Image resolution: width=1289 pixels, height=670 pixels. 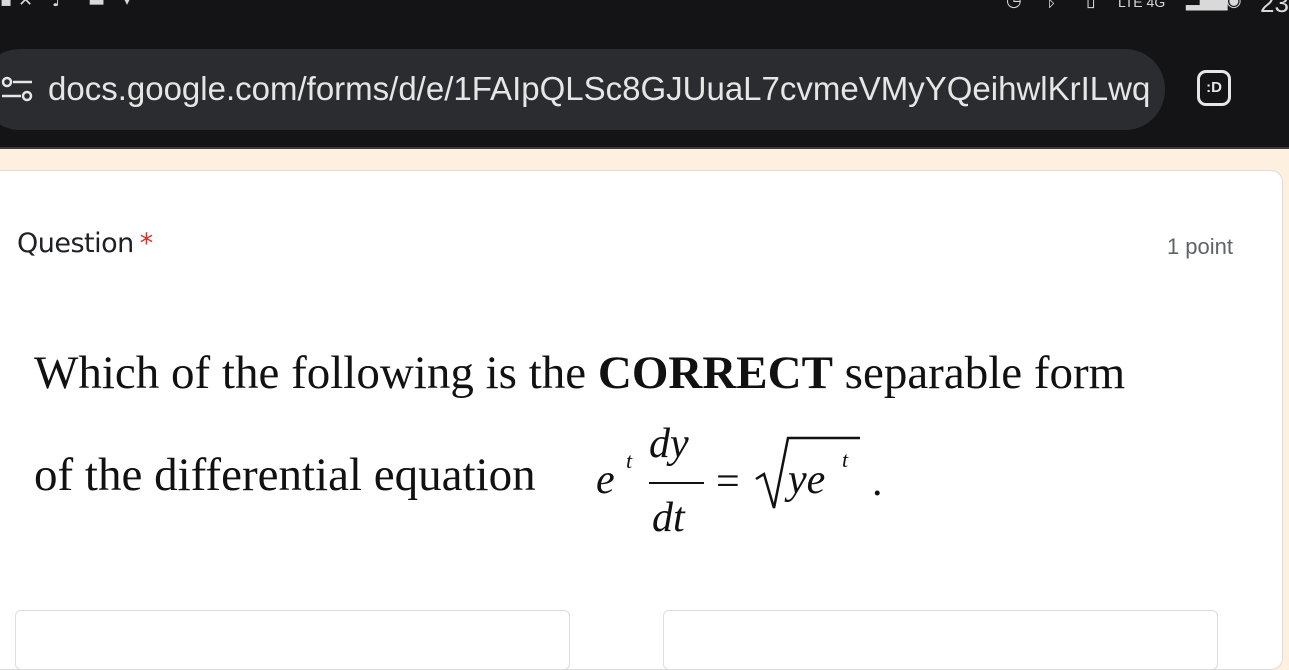 I want to click on question-text-bold: CORRECT, so click(x=715, y=373).